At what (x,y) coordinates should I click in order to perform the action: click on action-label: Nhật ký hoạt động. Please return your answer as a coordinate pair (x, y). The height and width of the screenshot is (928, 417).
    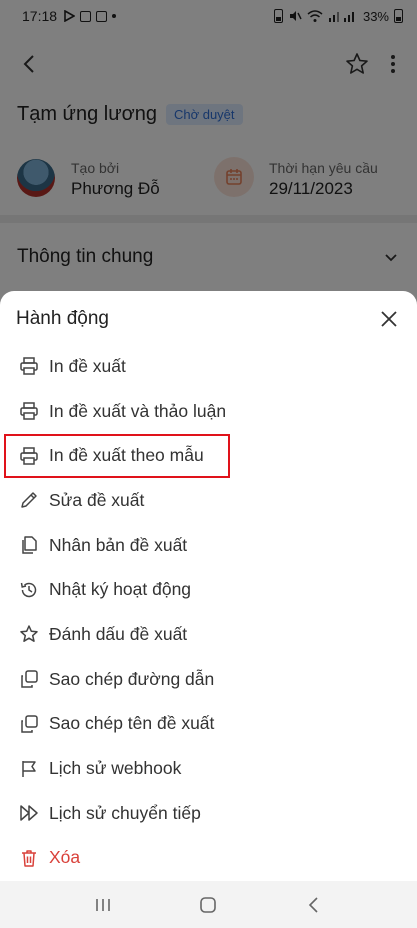
    Looking at the image, I should click on (120, 589).